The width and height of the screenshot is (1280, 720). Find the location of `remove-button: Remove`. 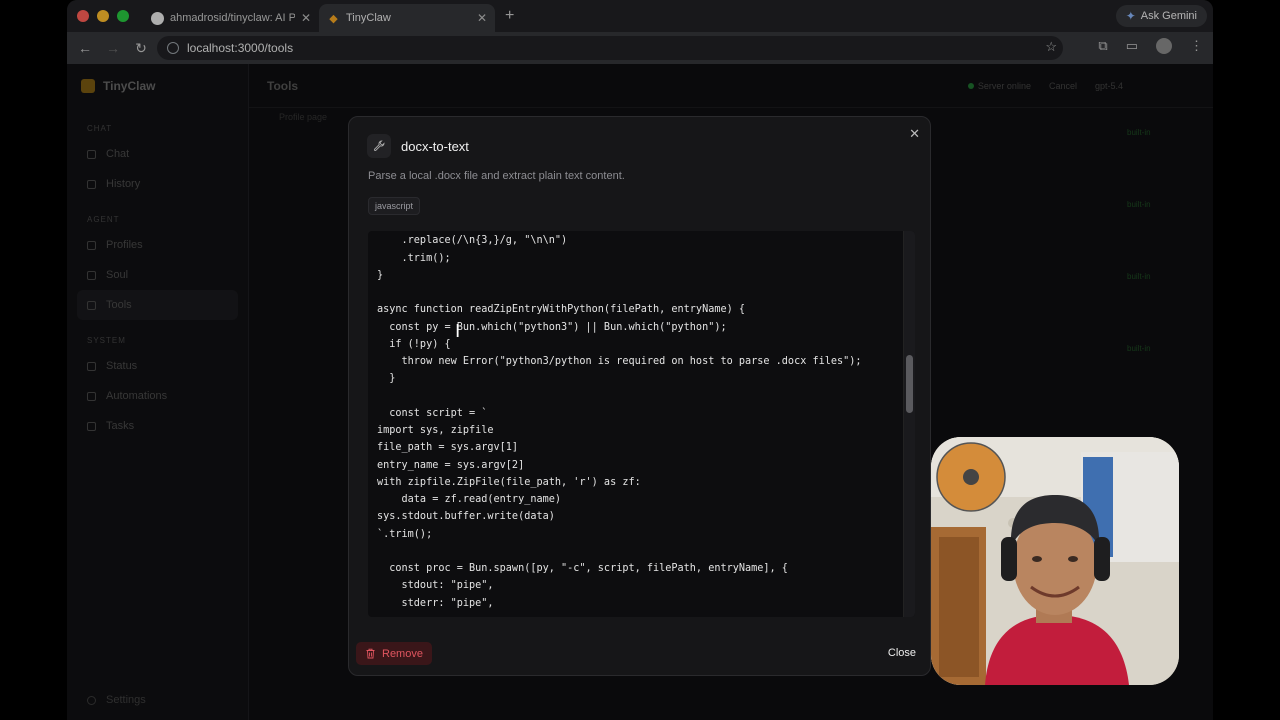

remove-button: Remove is located at coordinates (394, 653).